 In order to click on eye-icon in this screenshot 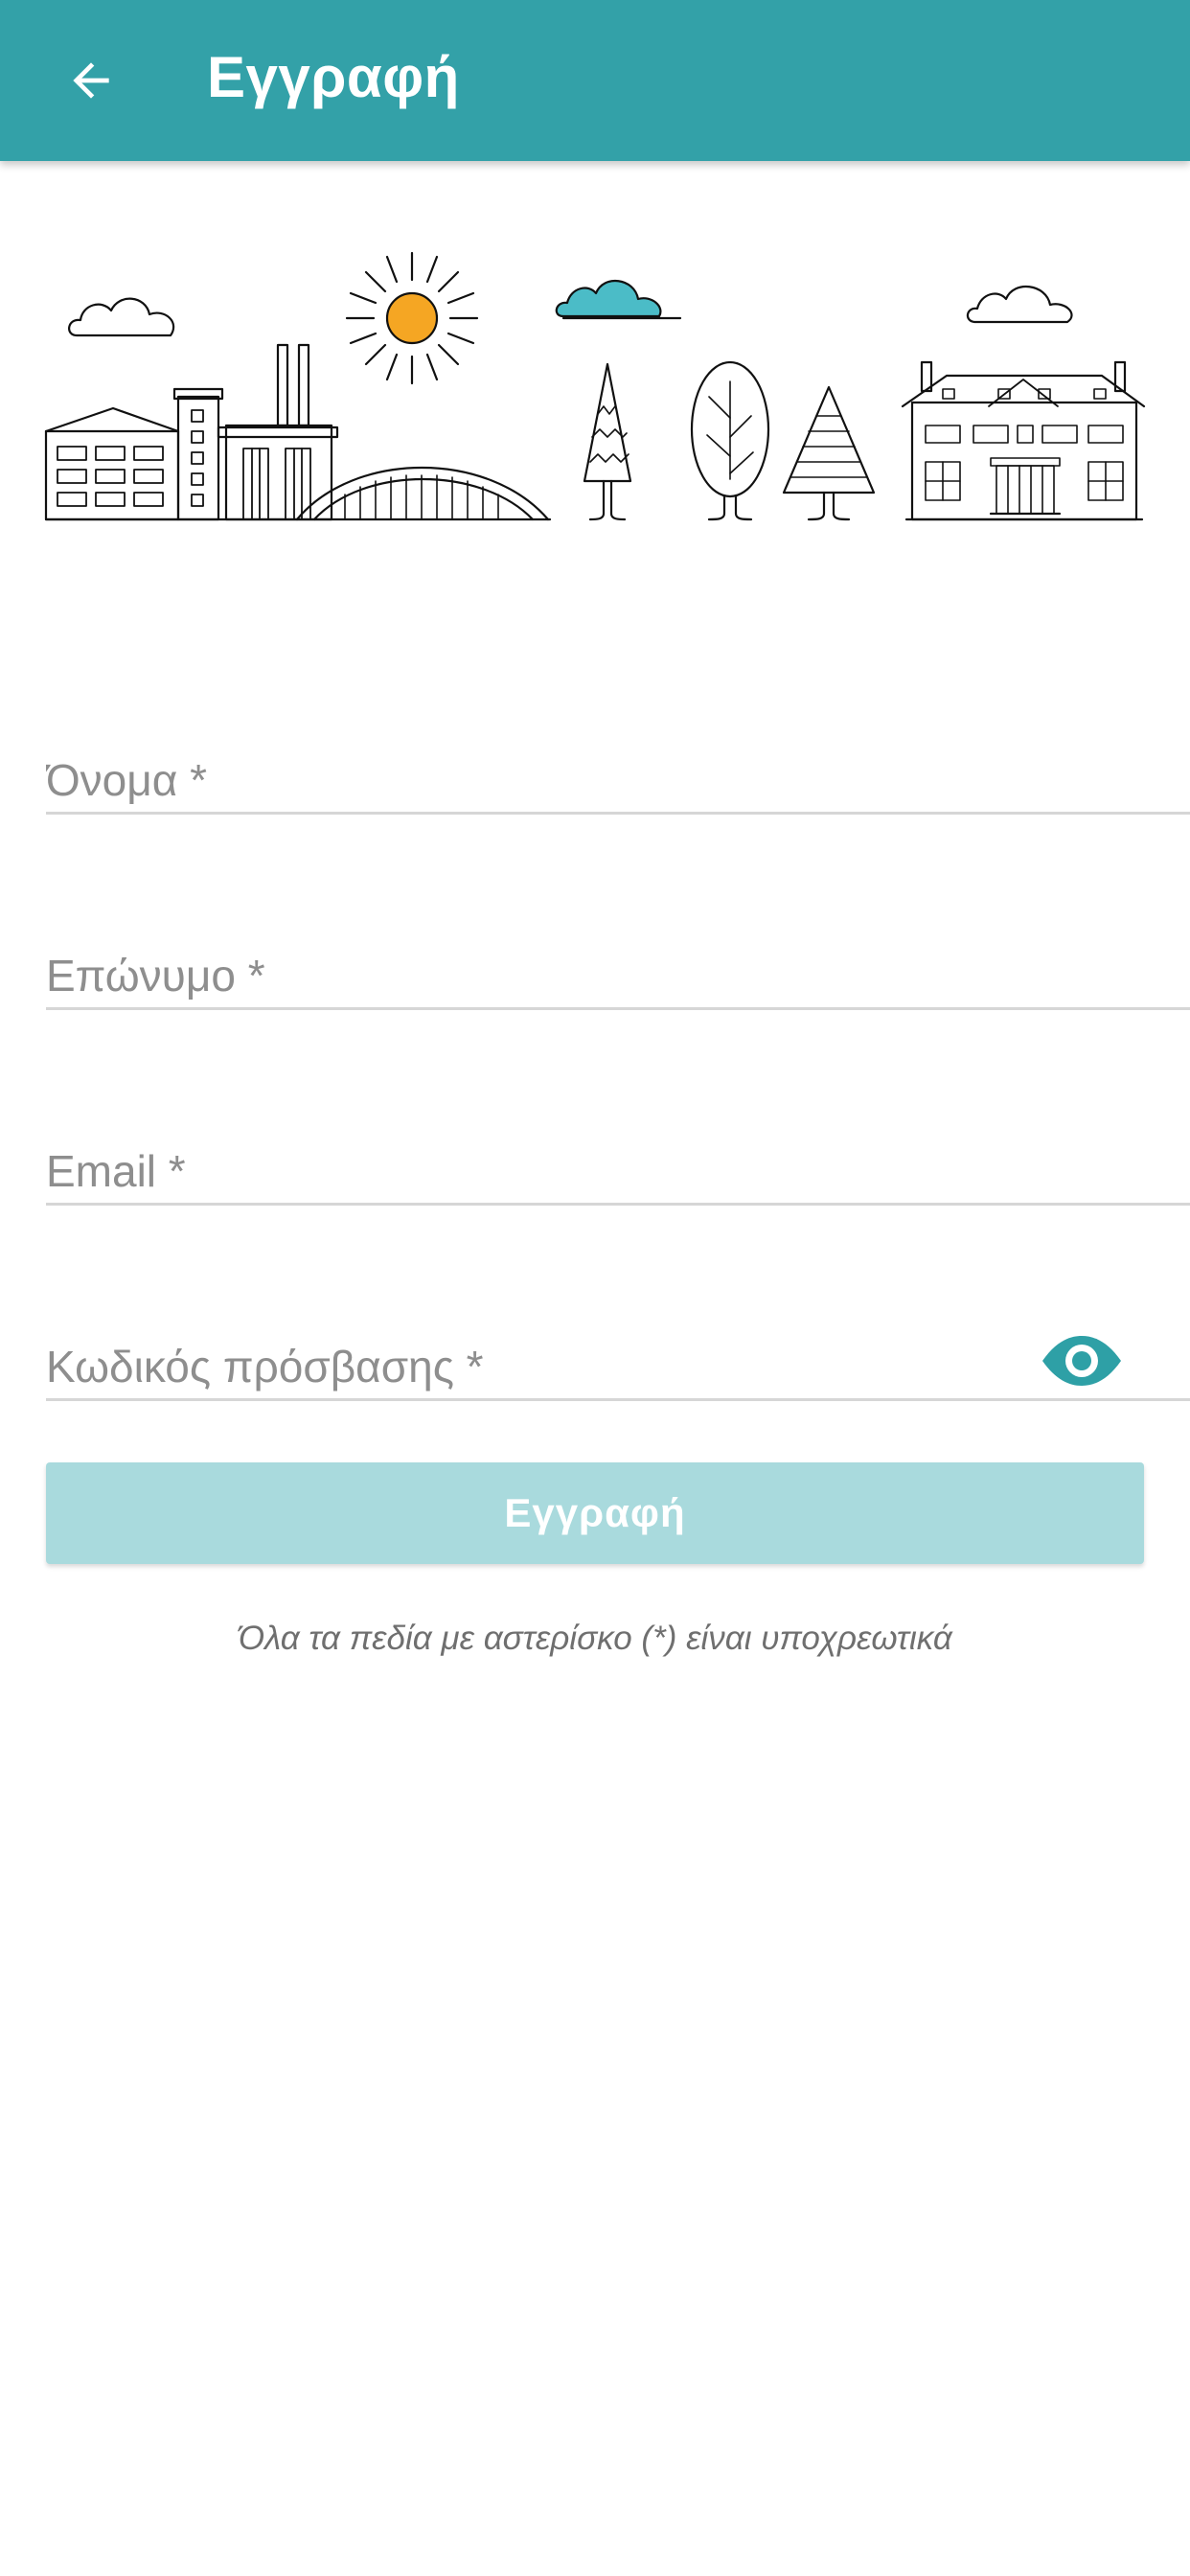, I will do `click(1081, 1361)`.